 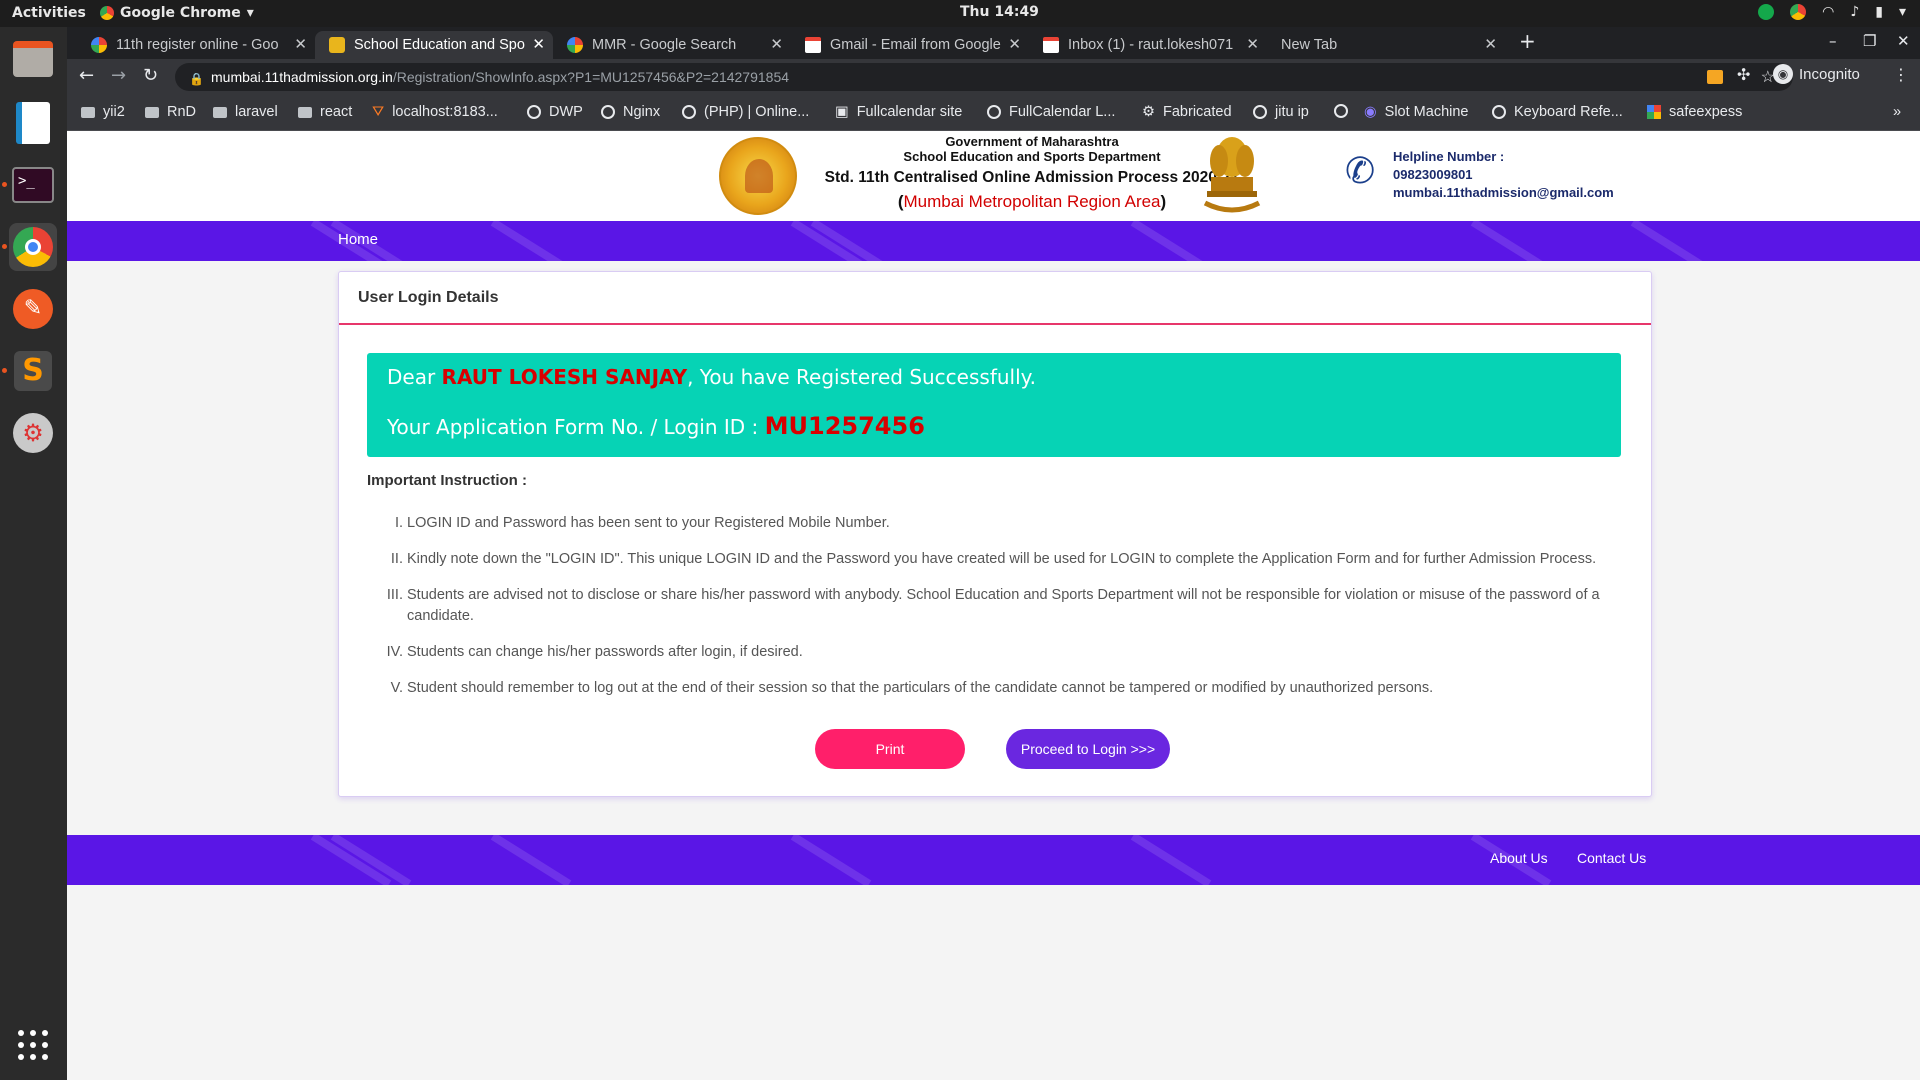 What do you see at coordinates (434, 45) in the screenshot?
I see `tab-school-education: School Education and Spo ✕` at bounding box center [434, 45].